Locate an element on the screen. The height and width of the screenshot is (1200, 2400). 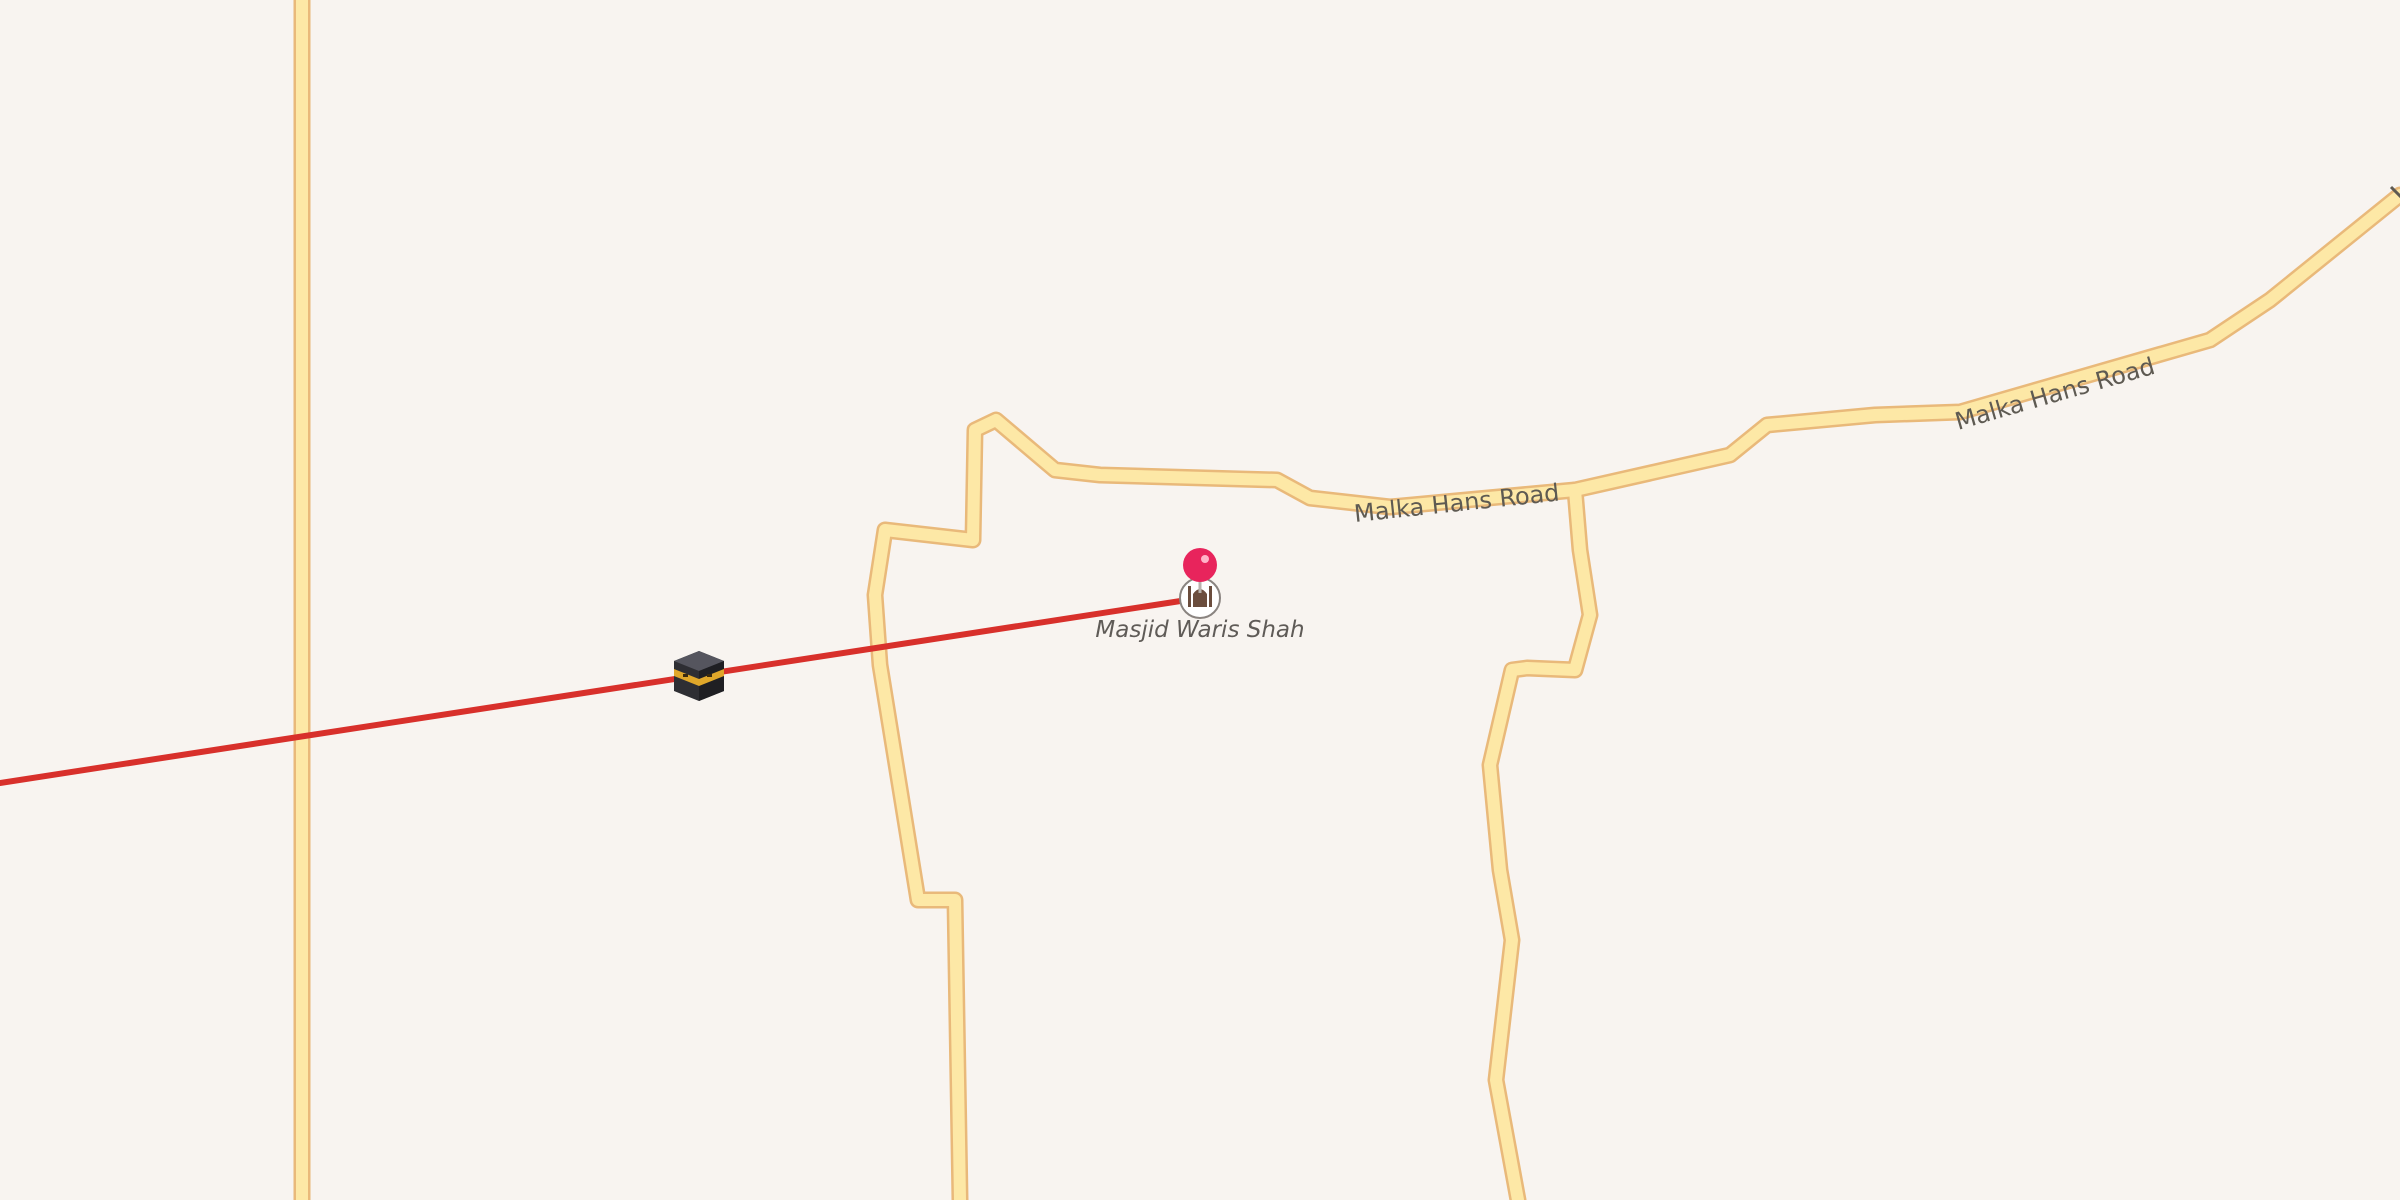
poi-label-masjid: Masjid Waris Shah is located at coordinates (1199, 630).